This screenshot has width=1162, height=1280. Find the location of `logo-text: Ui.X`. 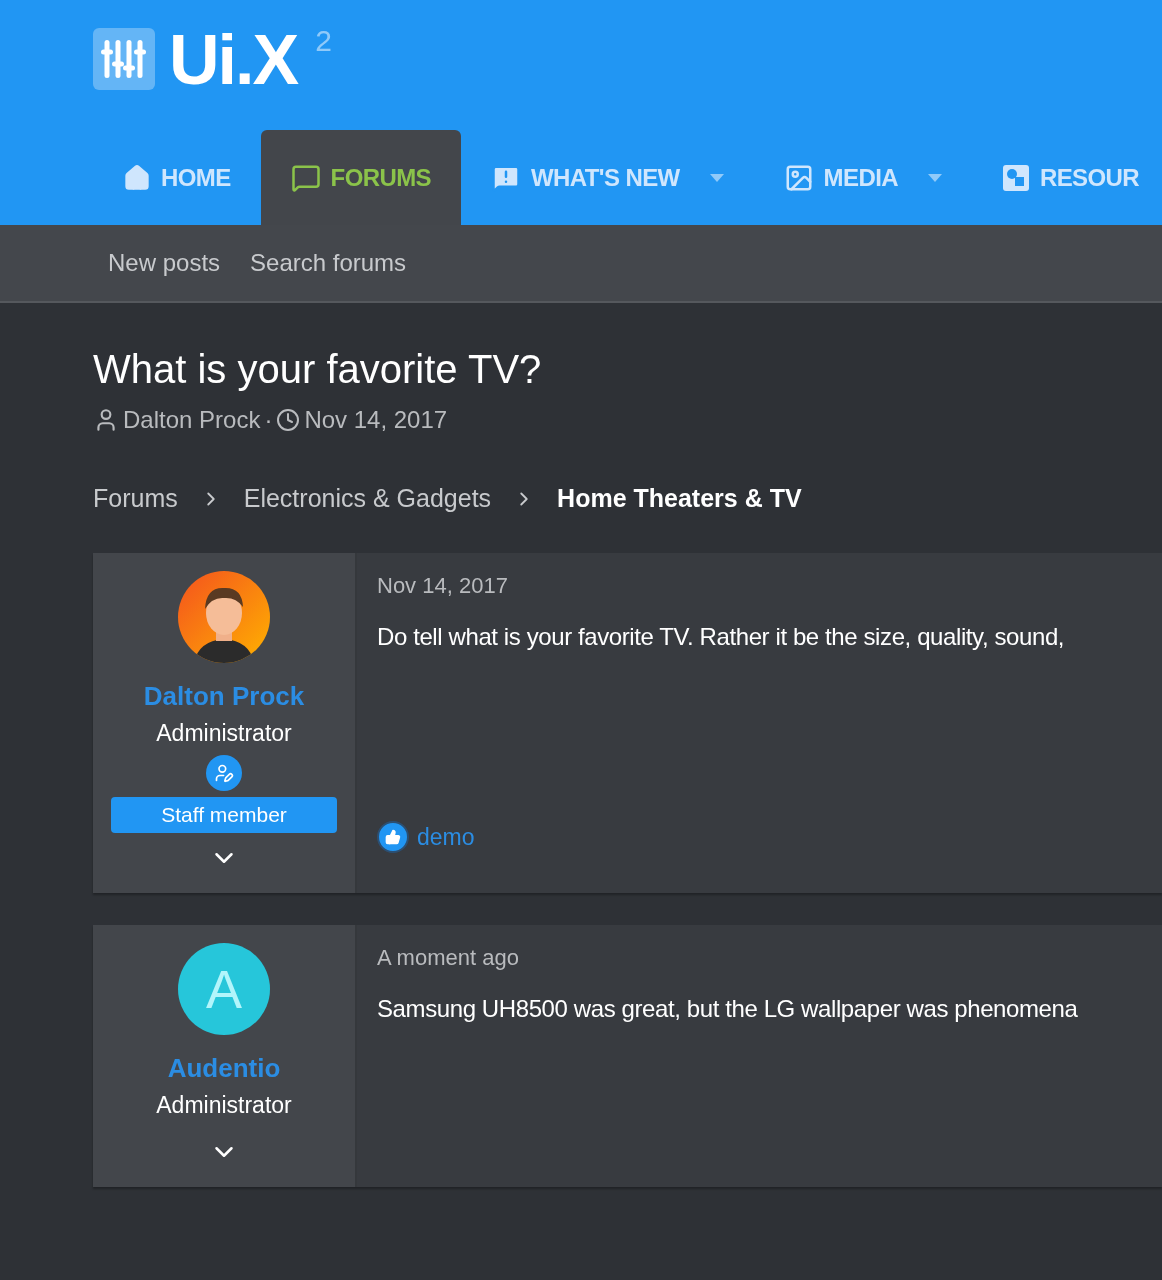

logo-text: Ui.X is located at coordinates (233, 60).